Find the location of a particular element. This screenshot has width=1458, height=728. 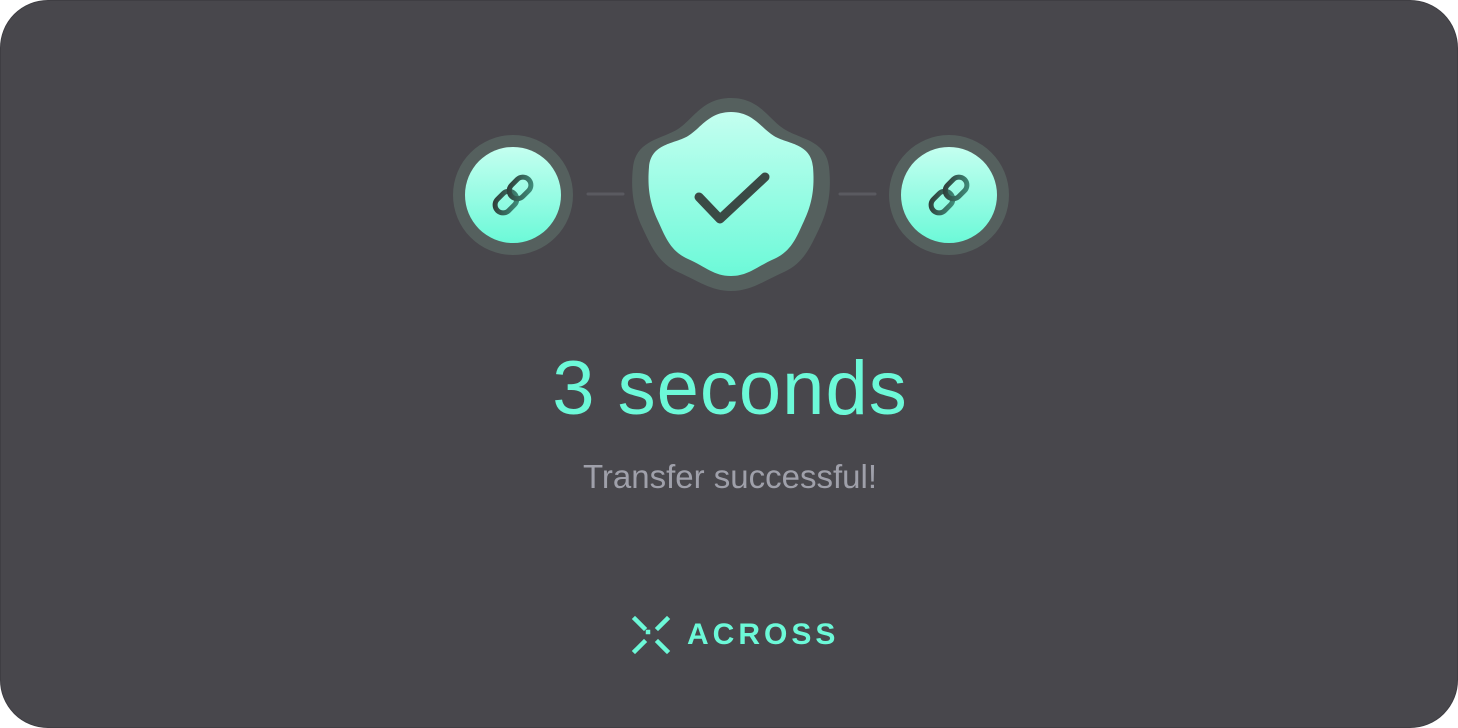

brand-footer: ACROSS is located at coordinates (735, 635).